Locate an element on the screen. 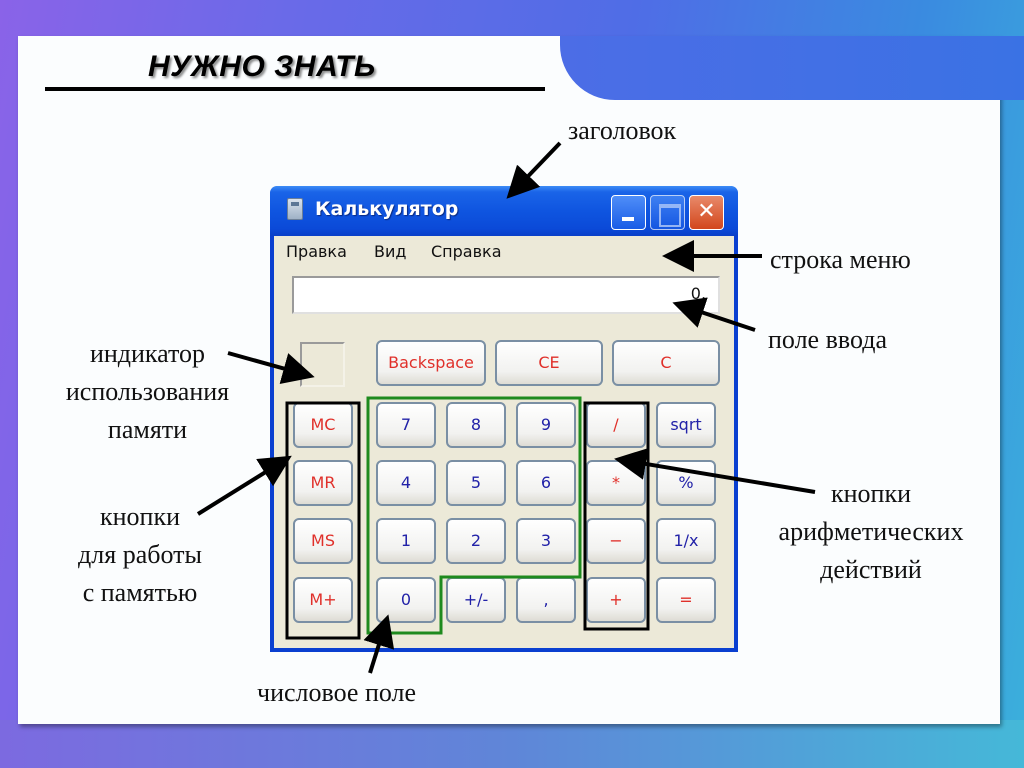 This screenshot has width=1024, height=768. digit-1-button: 1 is located at coordinates (406, 541).